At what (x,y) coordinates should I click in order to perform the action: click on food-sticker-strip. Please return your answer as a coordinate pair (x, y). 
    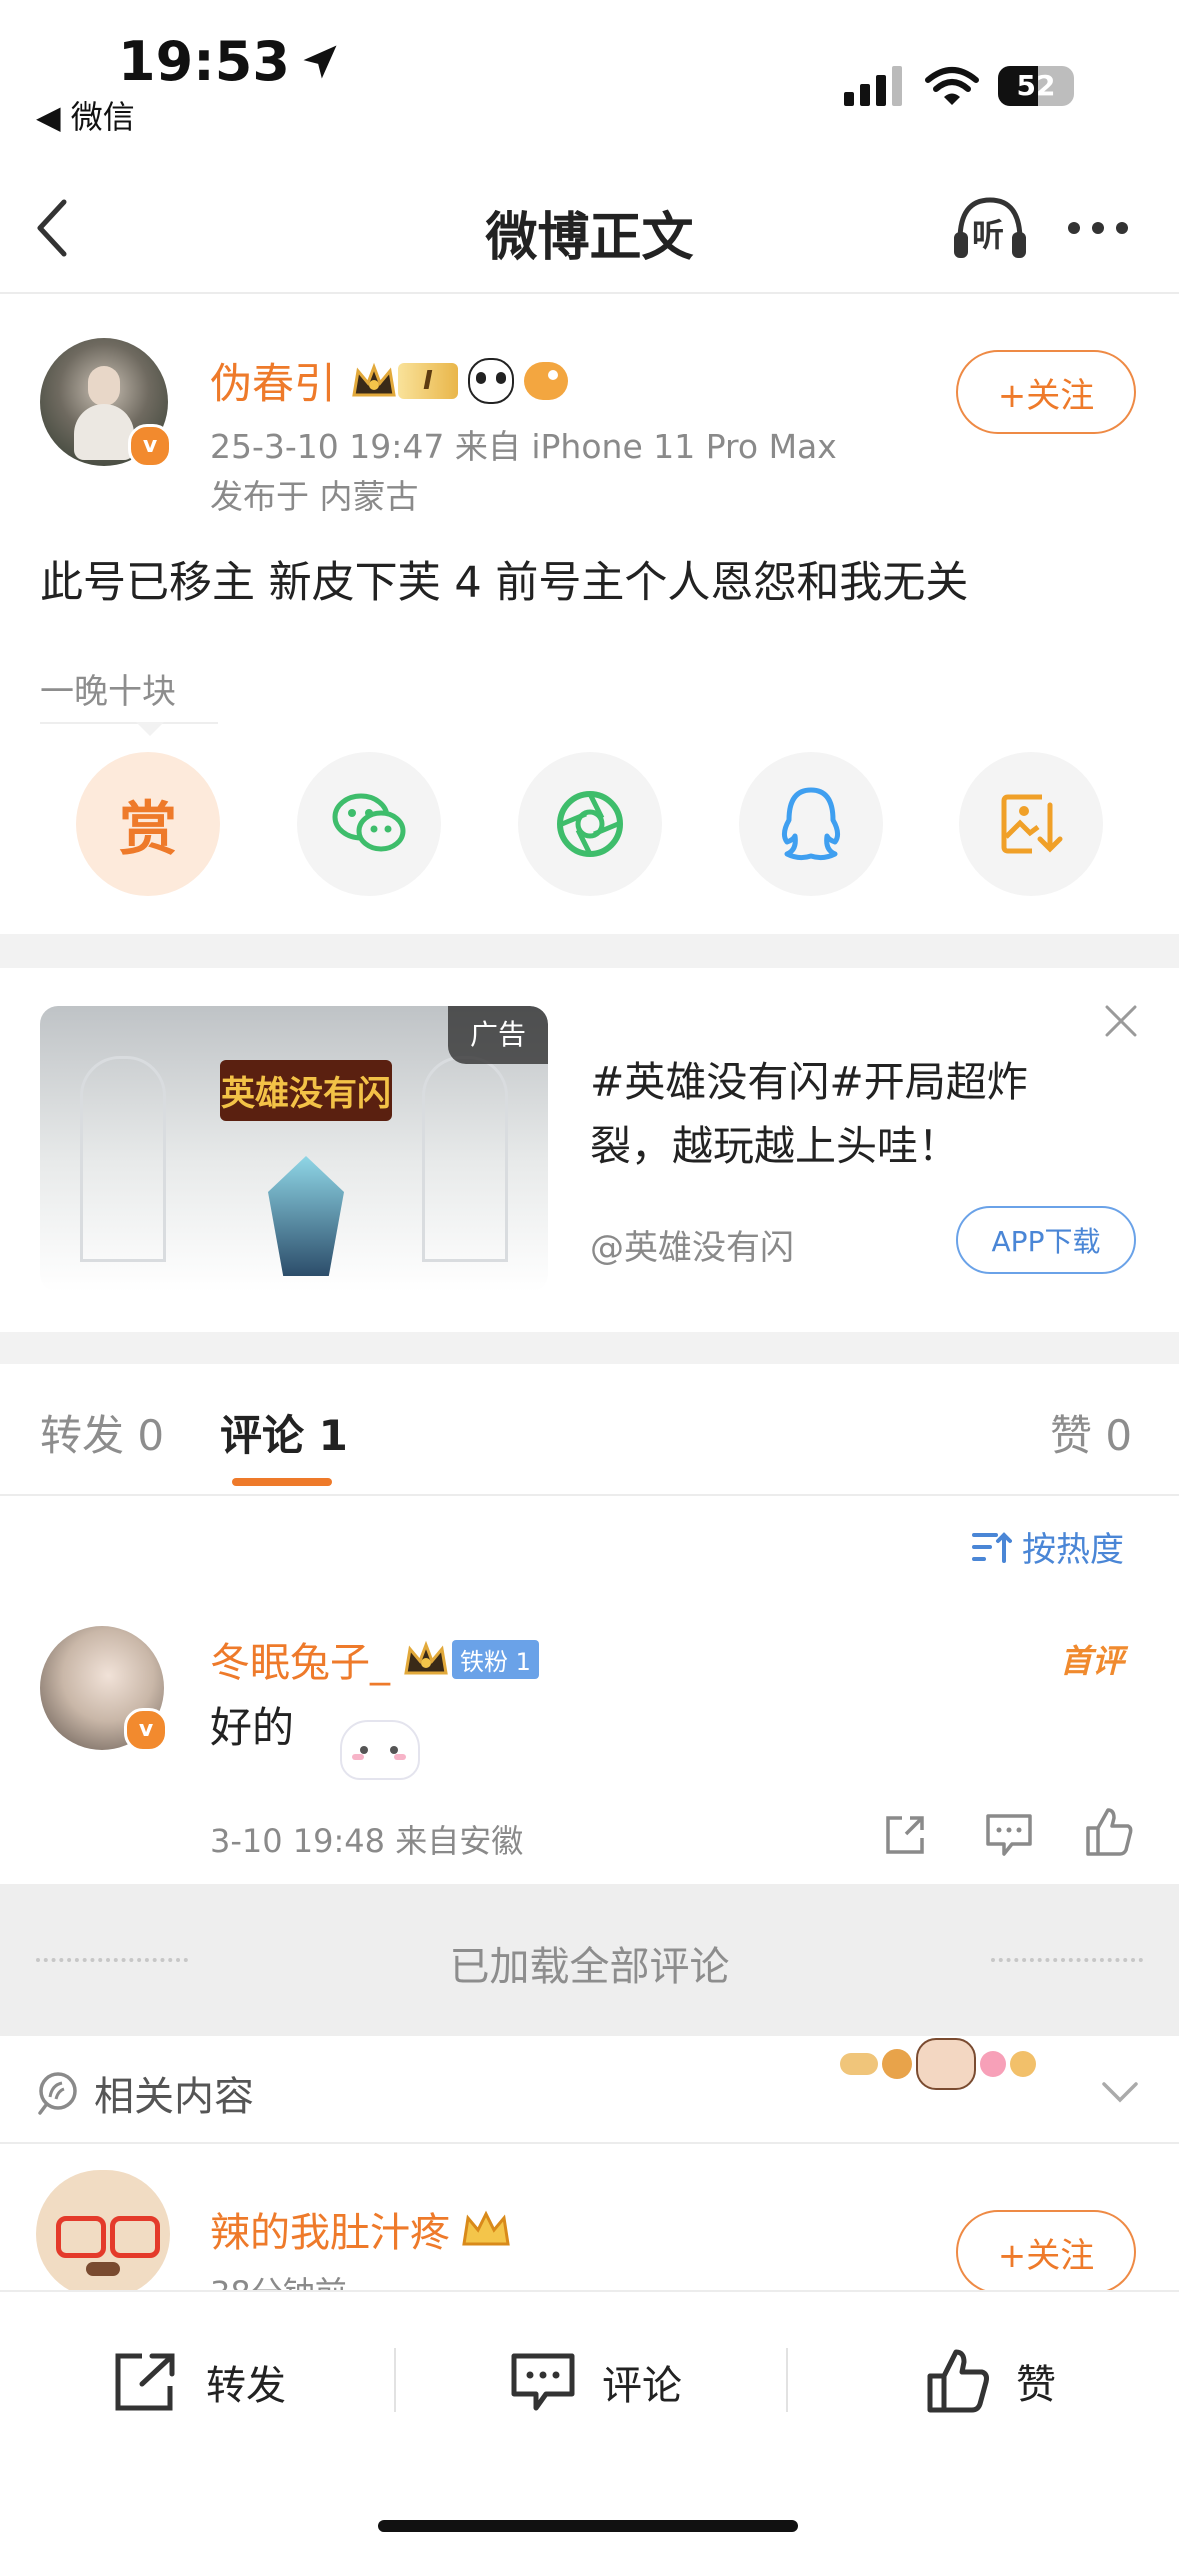
    Looking at the image, I should click on (938, 2064).